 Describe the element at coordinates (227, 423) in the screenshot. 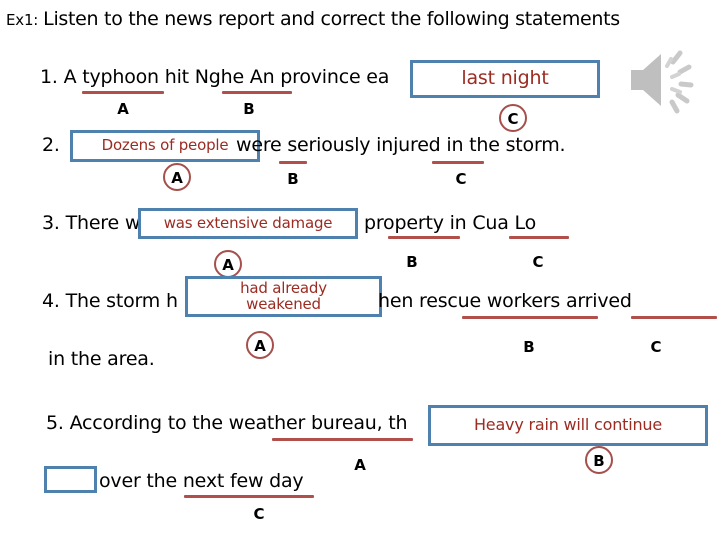

I see `question-5-text-before: 5. According to the weather bureau, th` at that location.